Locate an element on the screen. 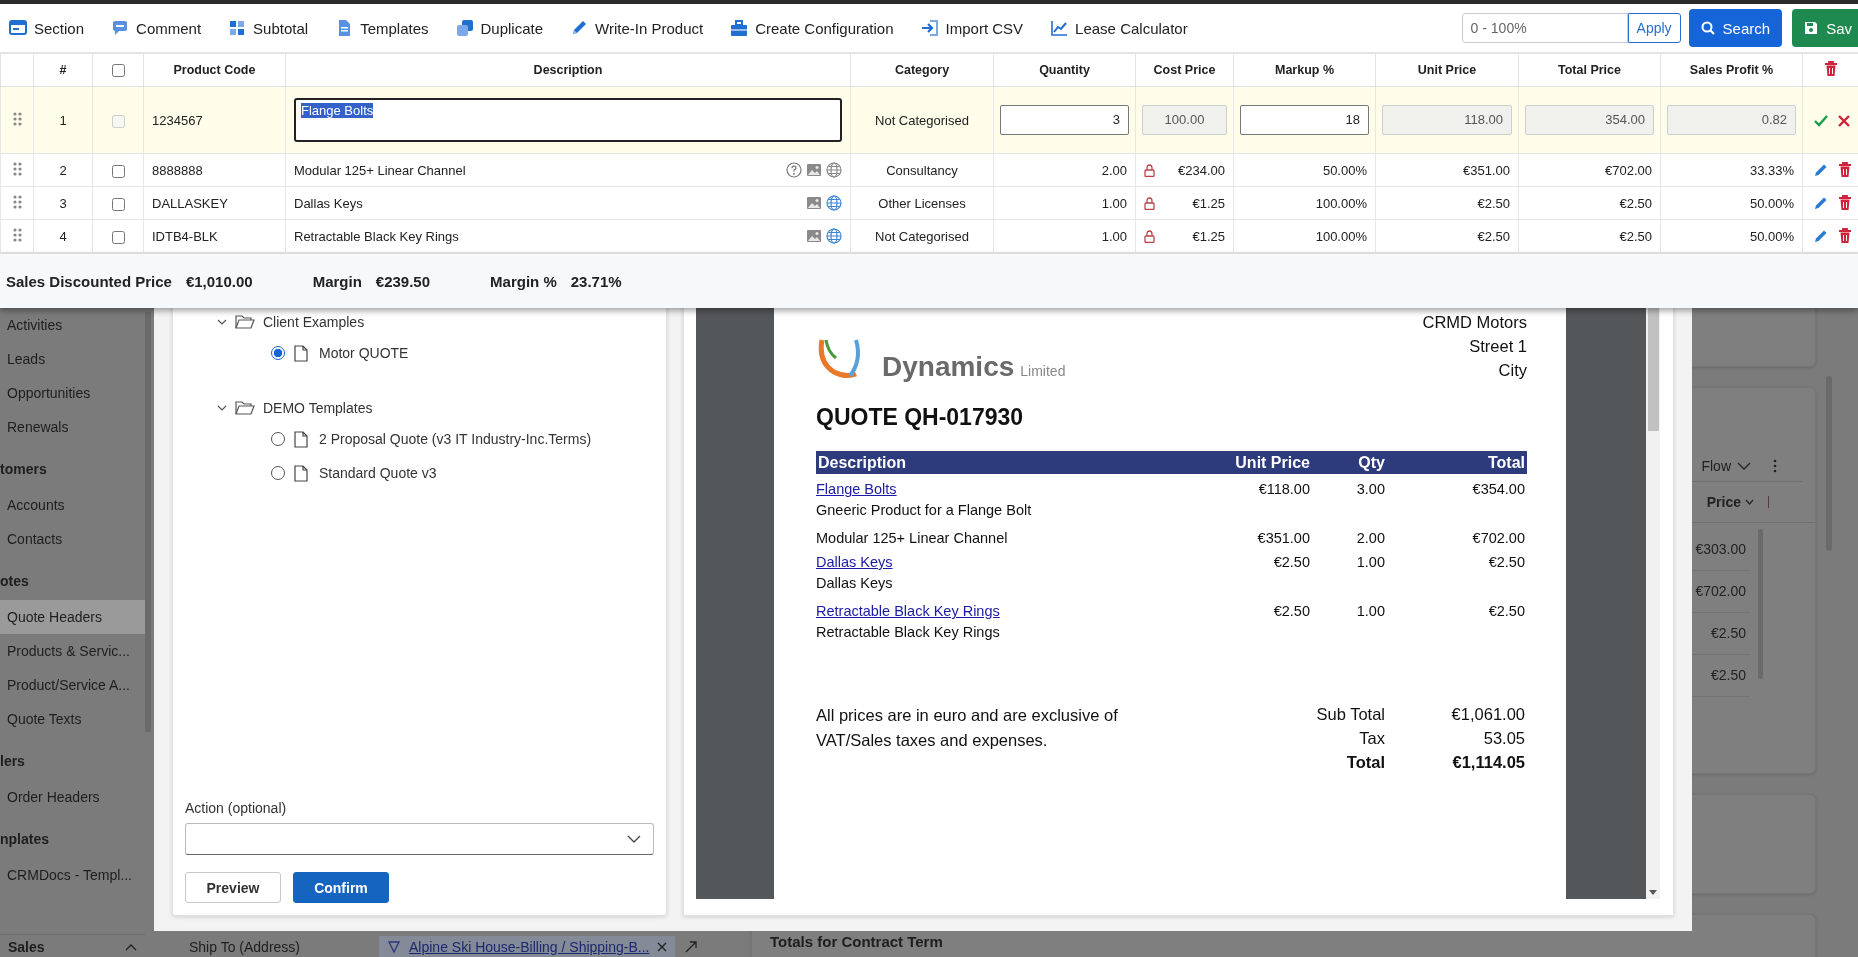  total-value: €1,114.05 is located at coordinates (1488, 762).